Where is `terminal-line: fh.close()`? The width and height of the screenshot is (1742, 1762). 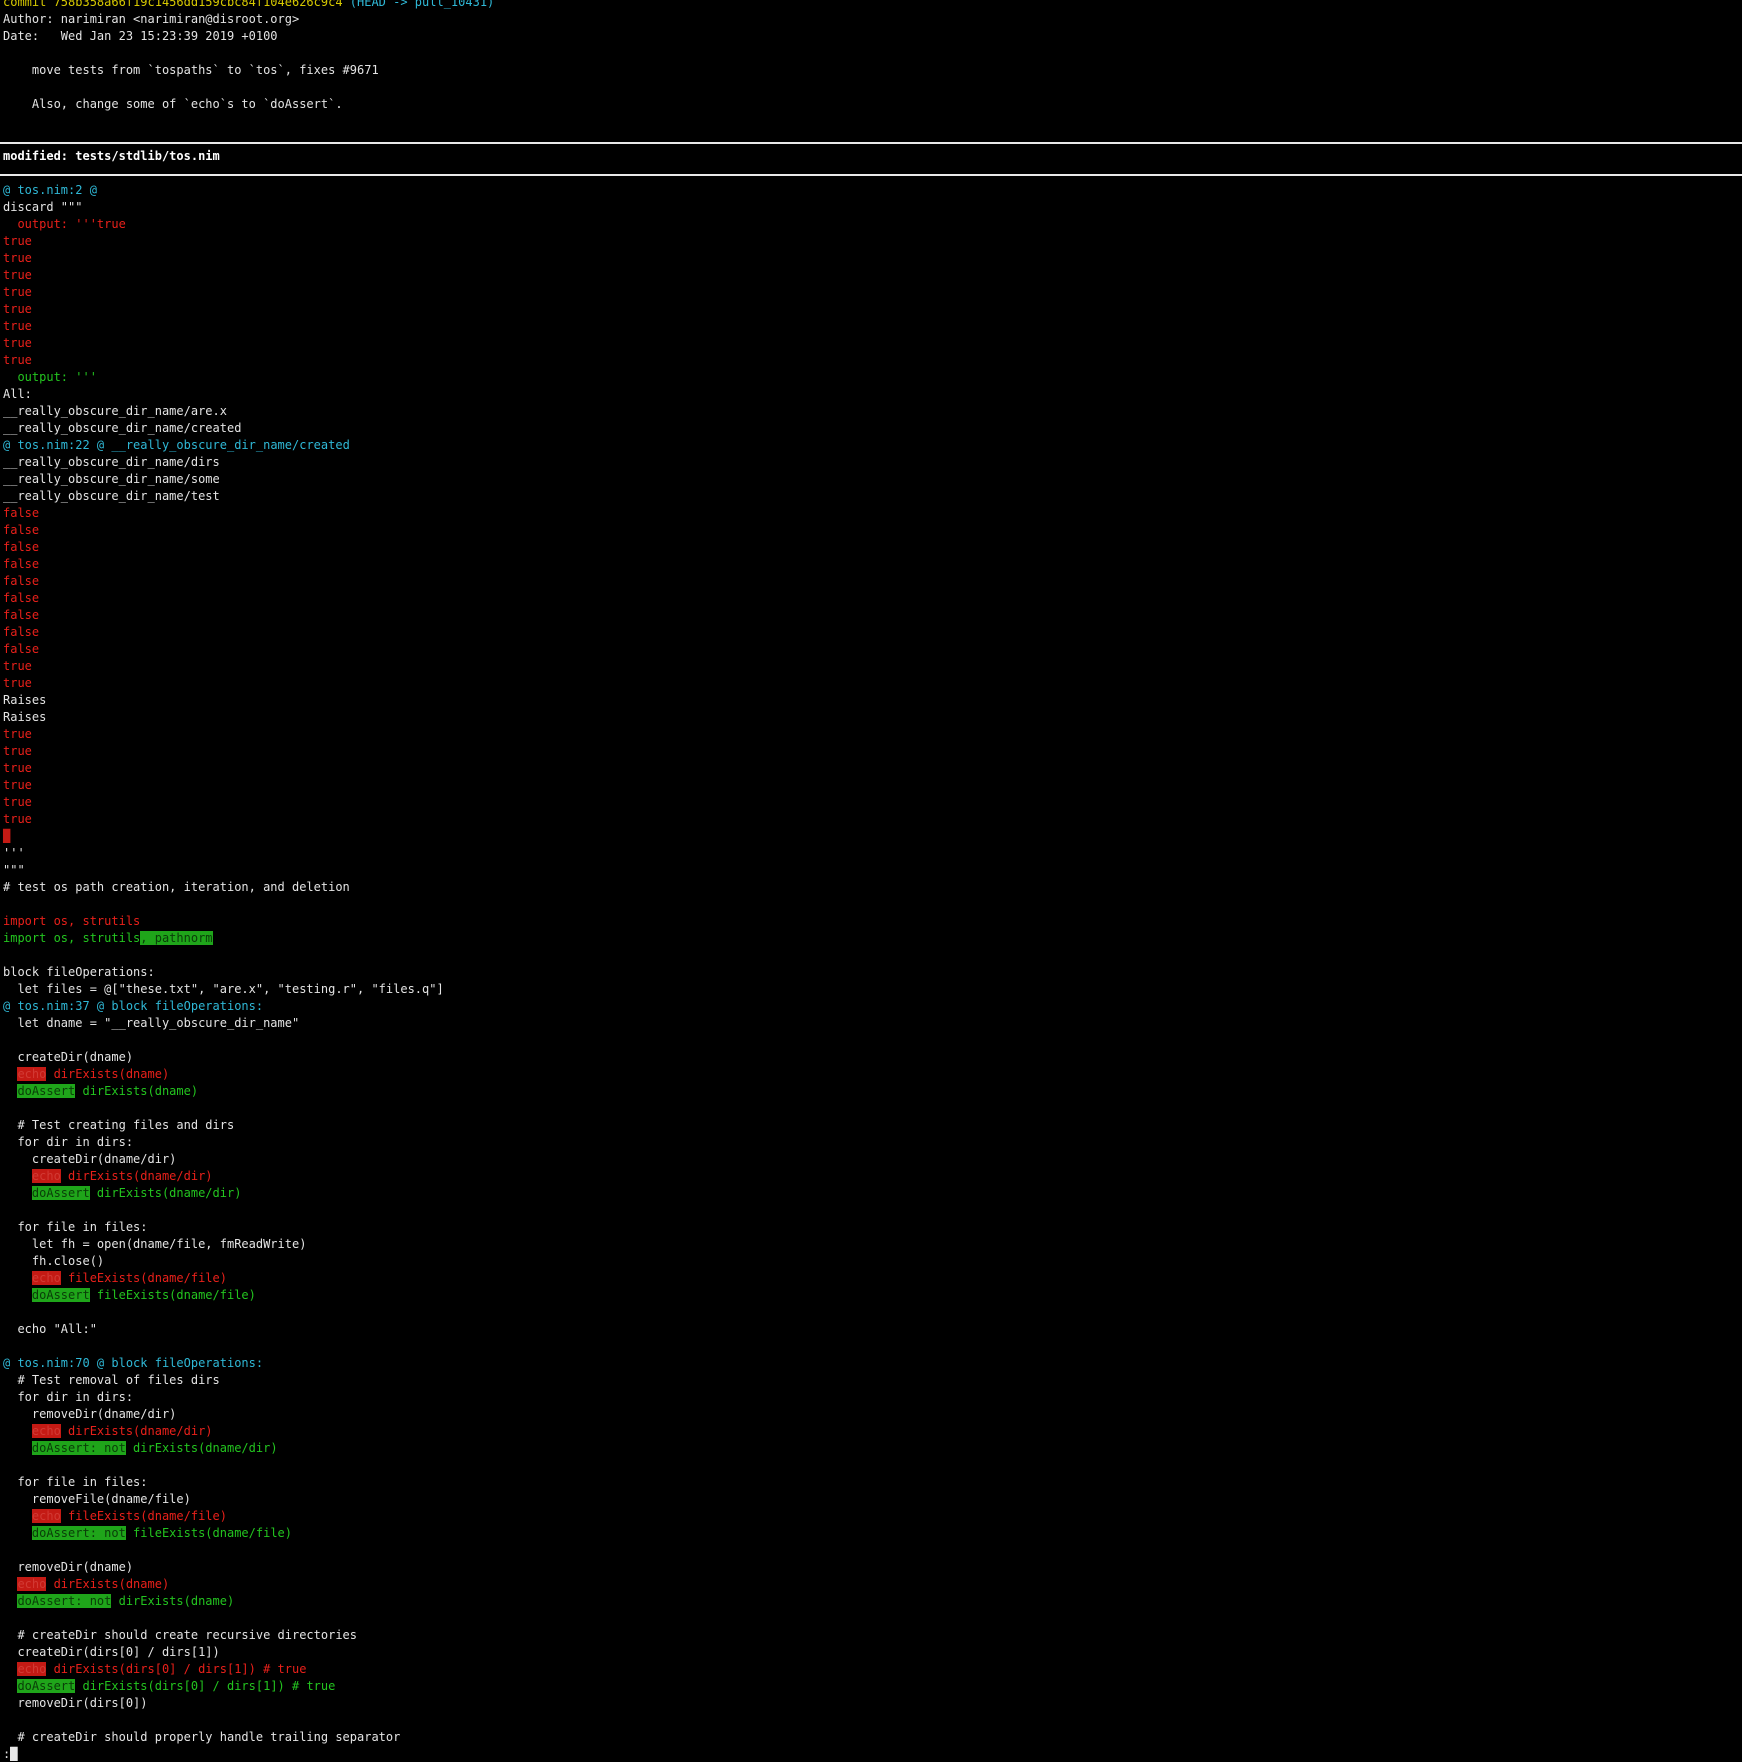
terminal-line: fh.close() is located at coordinates (53, 1261).